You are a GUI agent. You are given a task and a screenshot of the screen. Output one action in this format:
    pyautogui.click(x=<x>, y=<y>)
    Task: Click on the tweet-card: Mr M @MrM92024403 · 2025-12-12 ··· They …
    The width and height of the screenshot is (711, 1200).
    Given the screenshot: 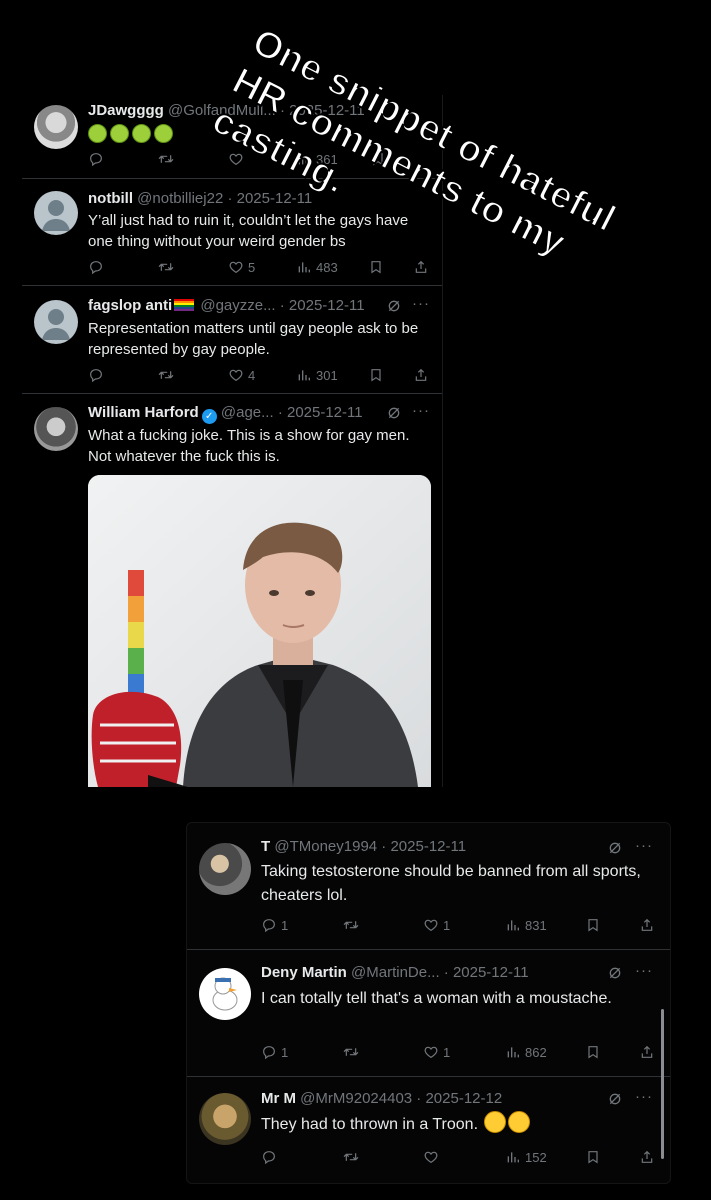 What is the action you would take?
    pyautogui.click(x=428, y=1129)
    